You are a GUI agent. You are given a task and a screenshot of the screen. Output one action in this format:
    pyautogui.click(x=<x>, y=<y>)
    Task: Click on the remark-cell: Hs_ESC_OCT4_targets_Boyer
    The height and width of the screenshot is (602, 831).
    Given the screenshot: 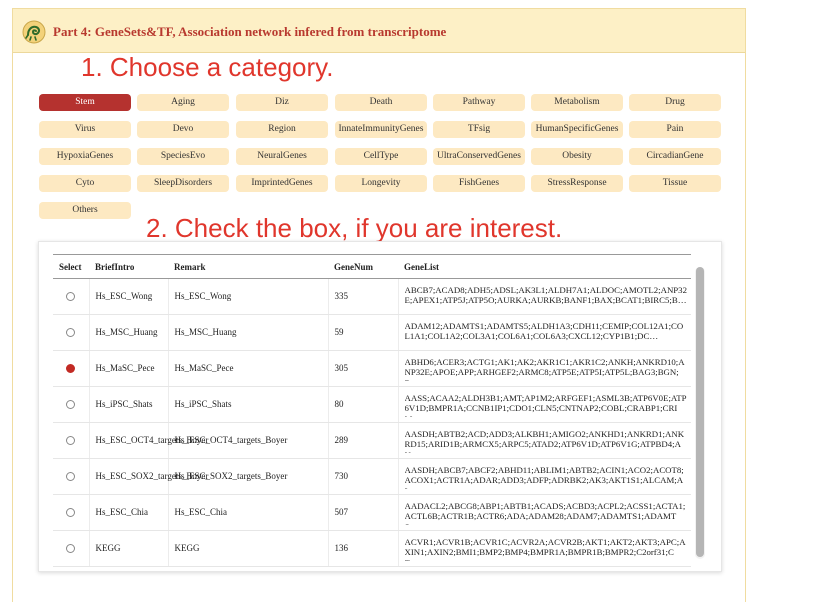 What is the action you would take?
    pyautogui.click(x=248, y=440)
    